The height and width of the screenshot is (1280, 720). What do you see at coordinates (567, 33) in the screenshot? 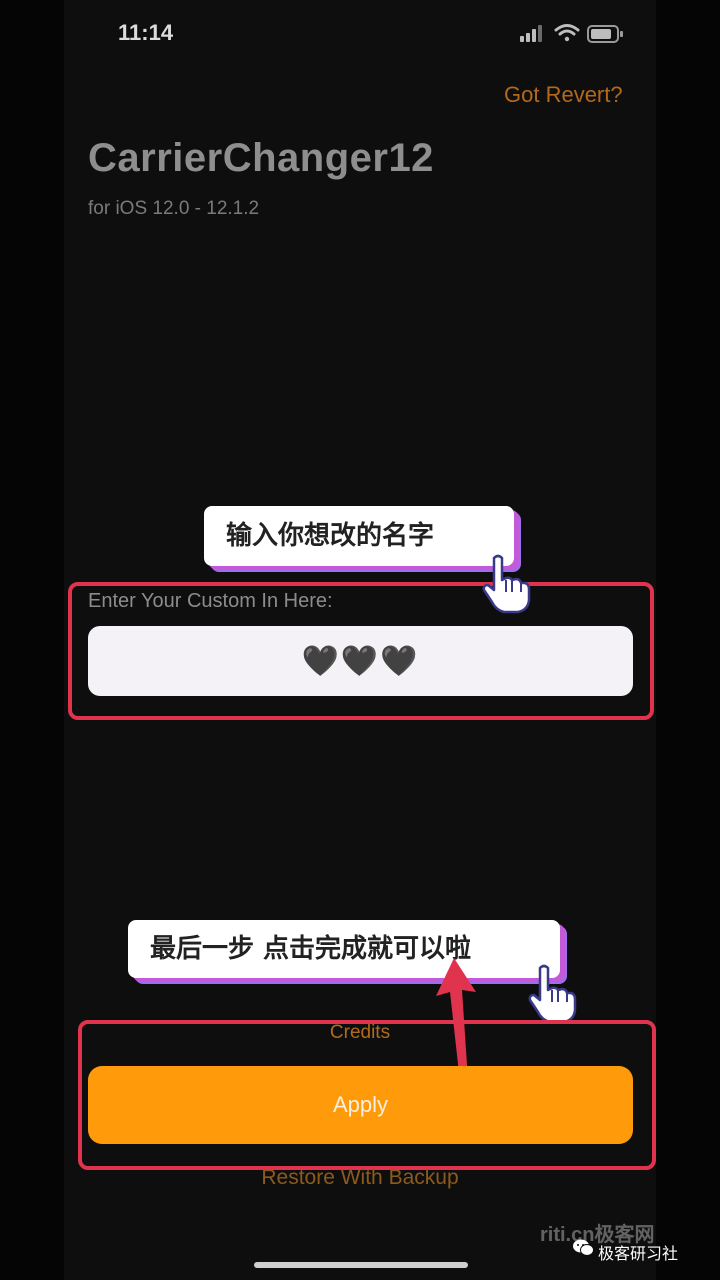
I see `wifi-icon` at bounding box center [567, 33].